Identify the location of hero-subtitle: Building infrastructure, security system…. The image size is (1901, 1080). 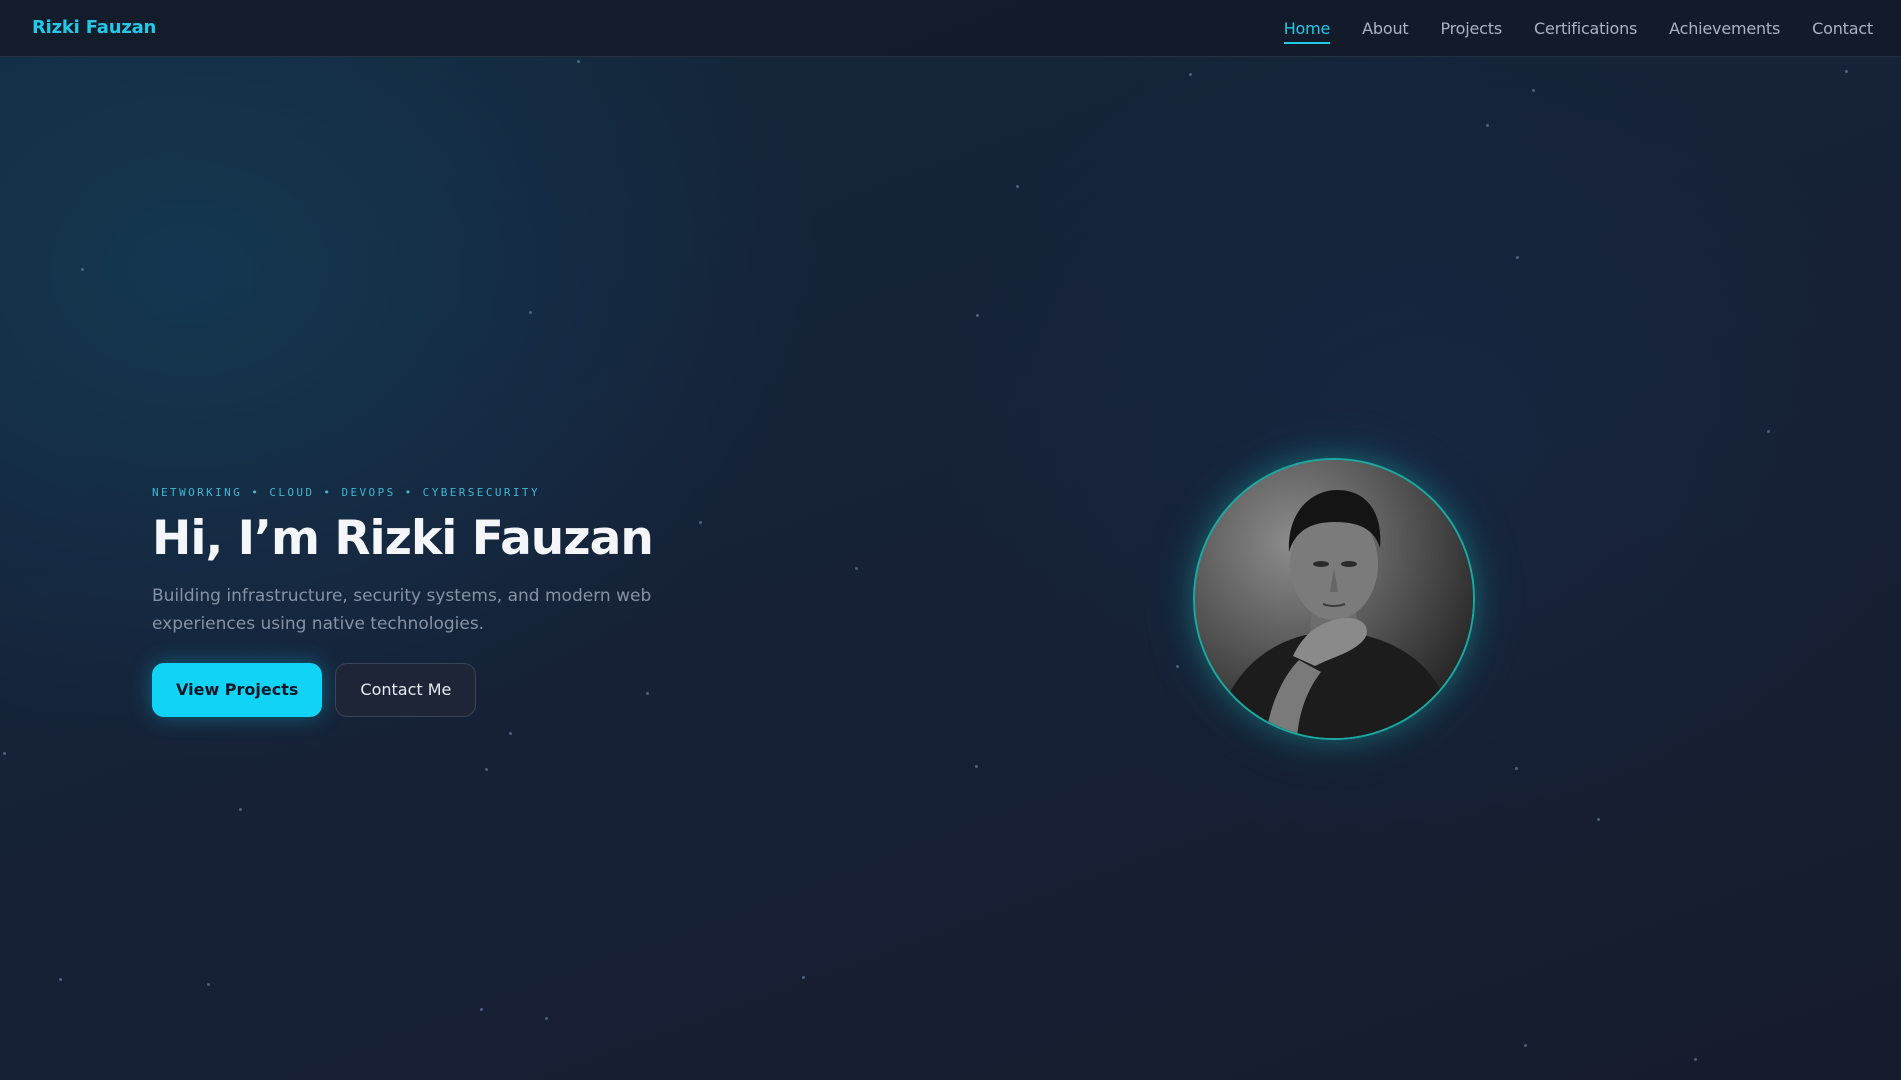
(402, 609).